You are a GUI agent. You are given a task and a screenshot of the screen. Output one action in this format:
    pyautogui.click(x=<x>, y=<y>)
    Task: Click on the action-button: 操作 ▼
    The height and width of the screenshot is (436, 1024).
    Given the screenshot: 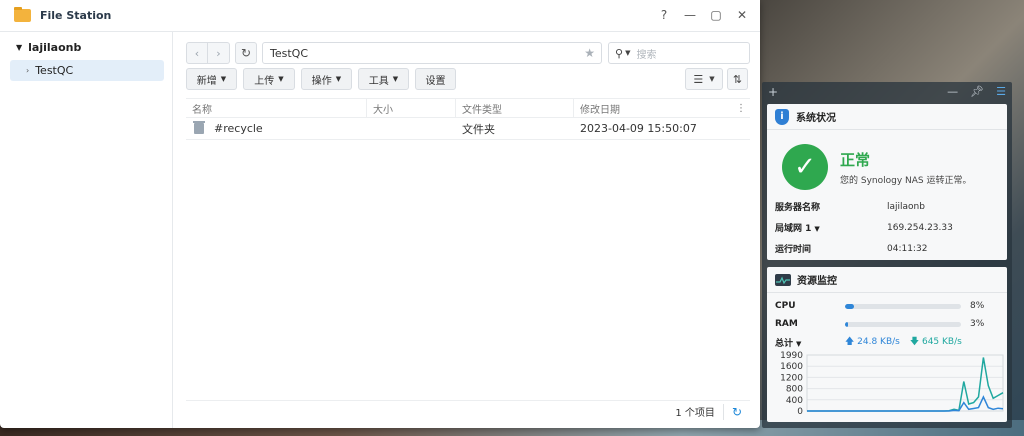 What is the action you would take?
    pyautogui.click(x=326, y=79)
    